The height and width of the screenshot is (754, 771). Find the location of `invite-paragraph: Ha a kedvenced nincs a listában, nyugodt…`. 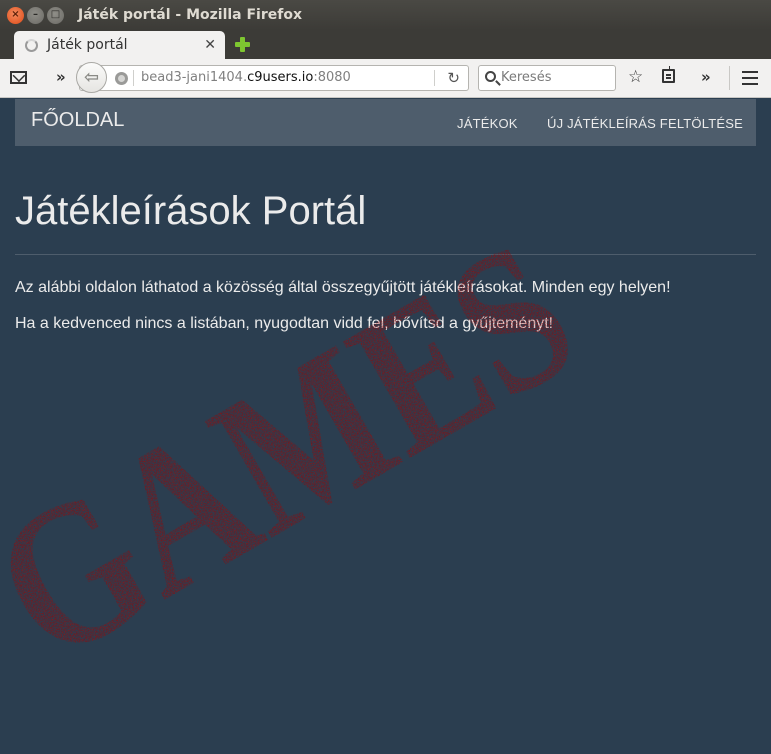

invite-paragraph: Ha a kedvenced nincs a listában, nyugodt… is located at coordinates (284, 323).